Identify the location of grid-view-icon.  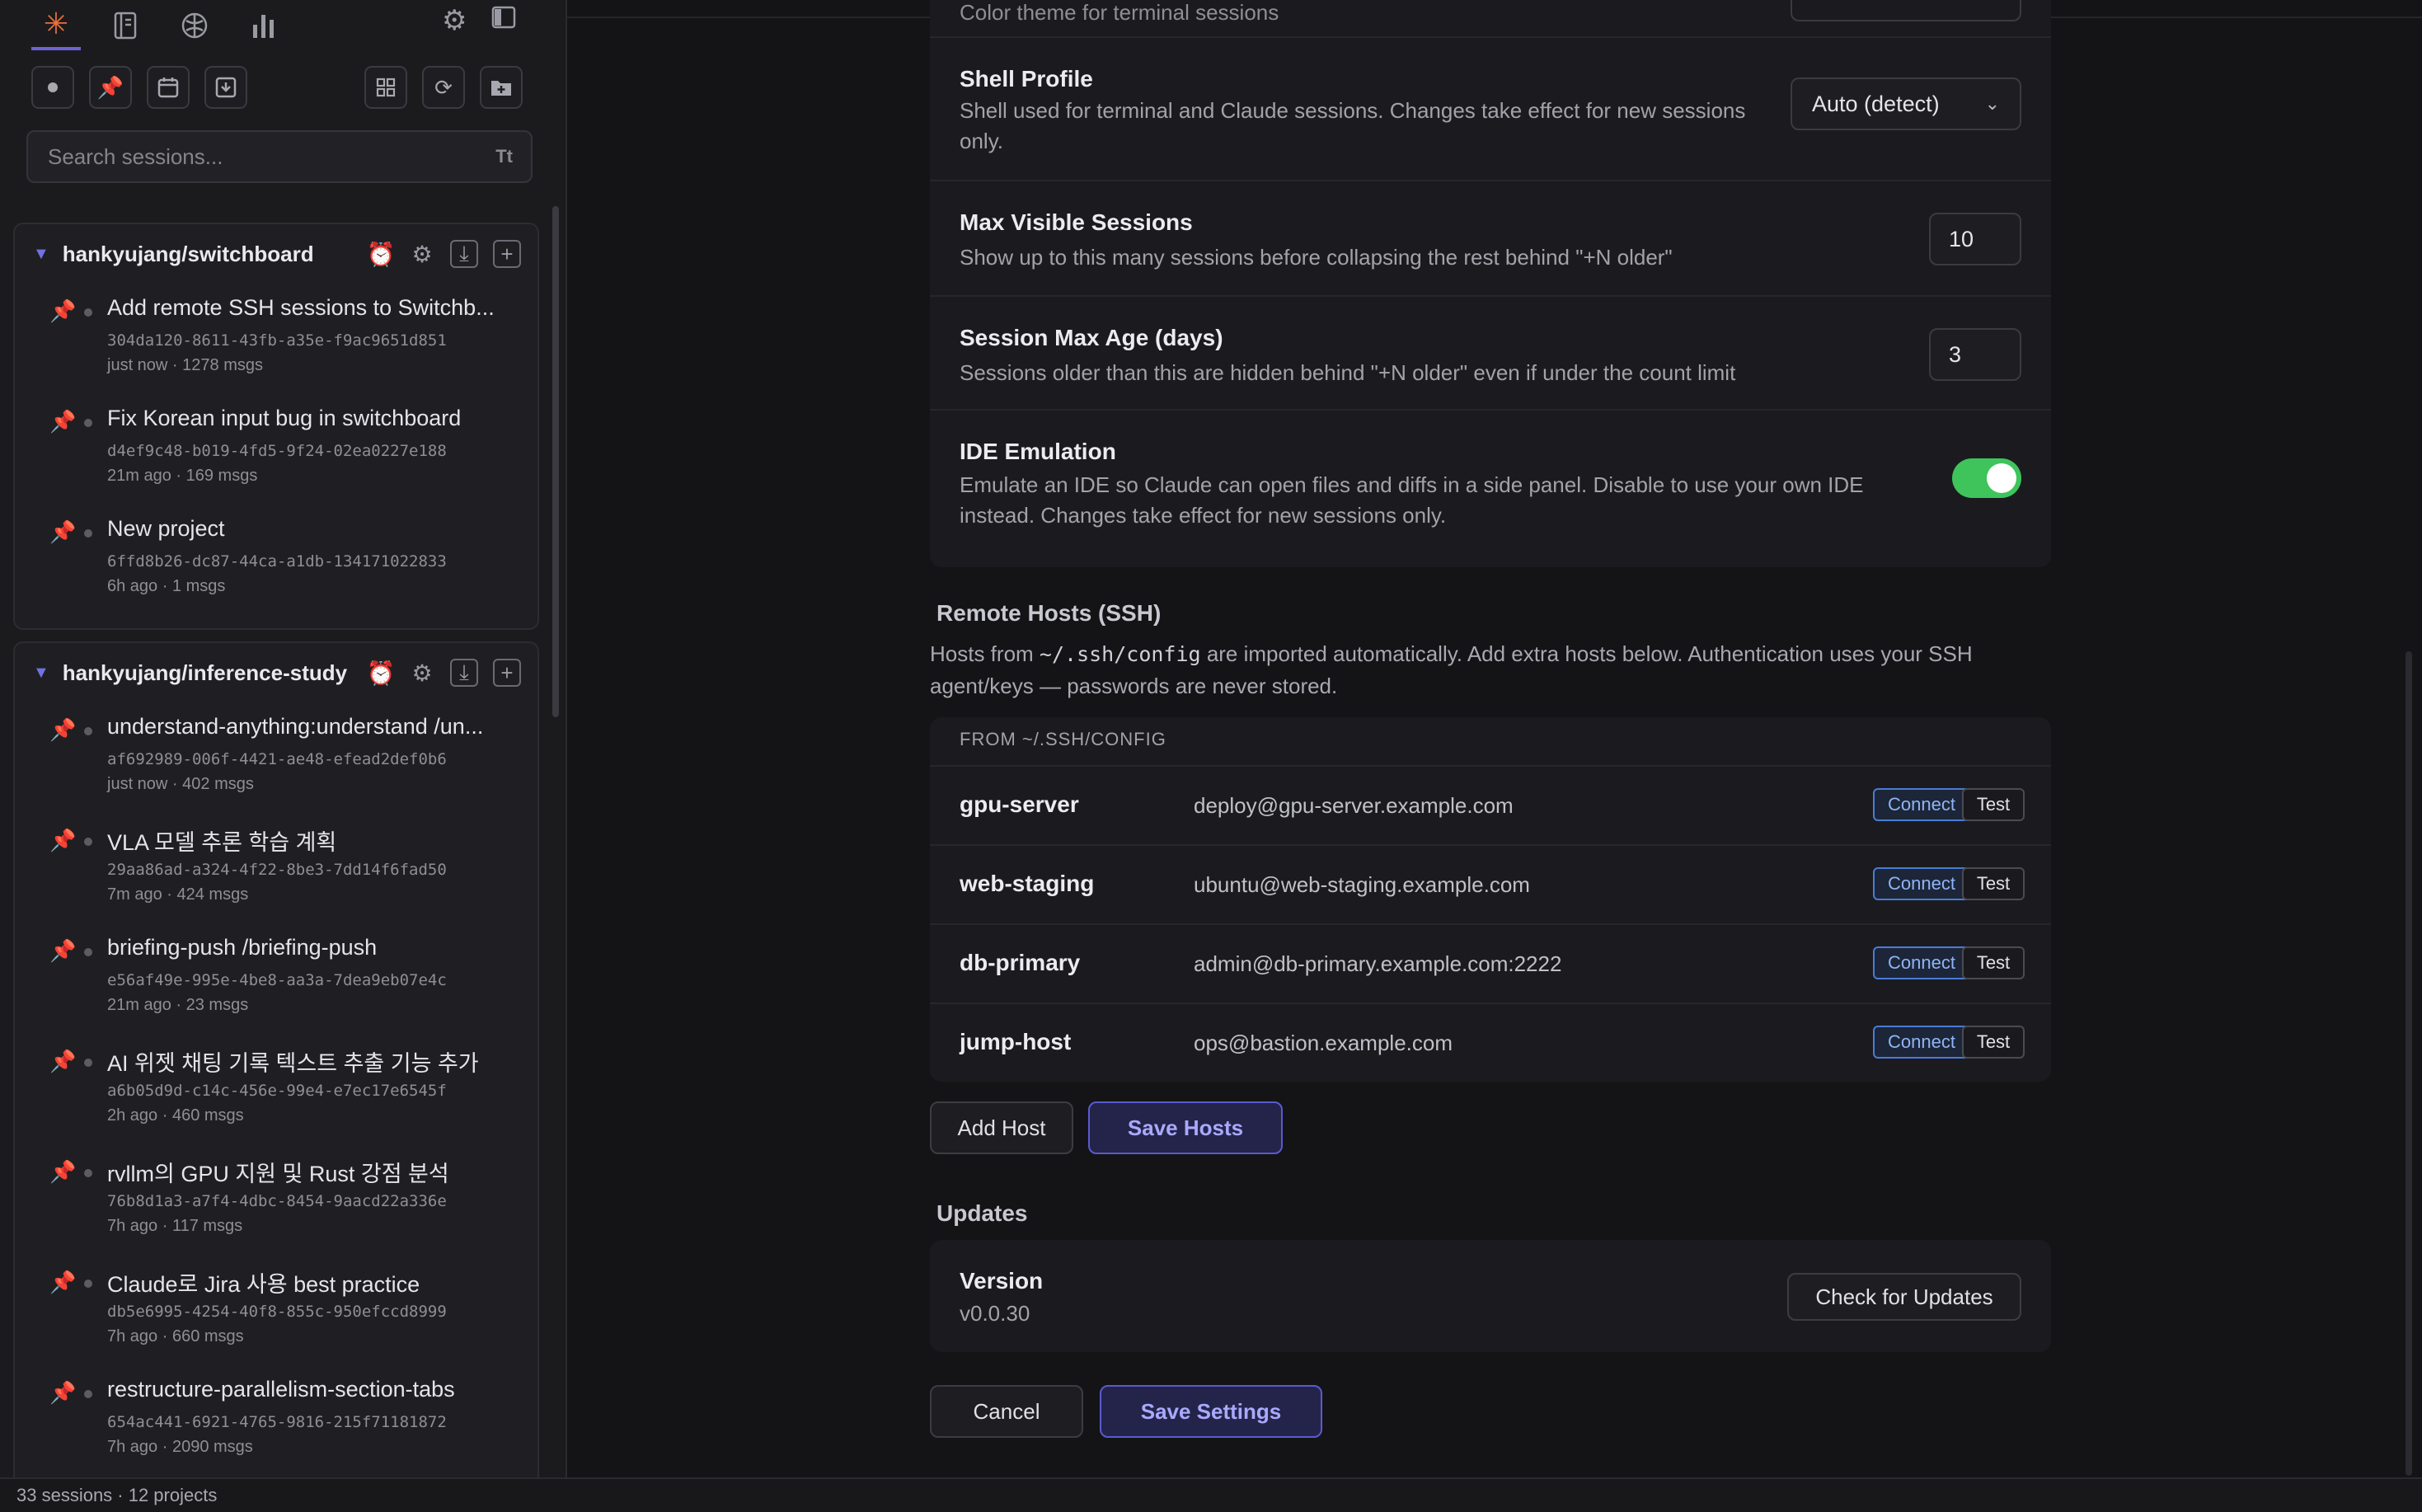
(385, 88).